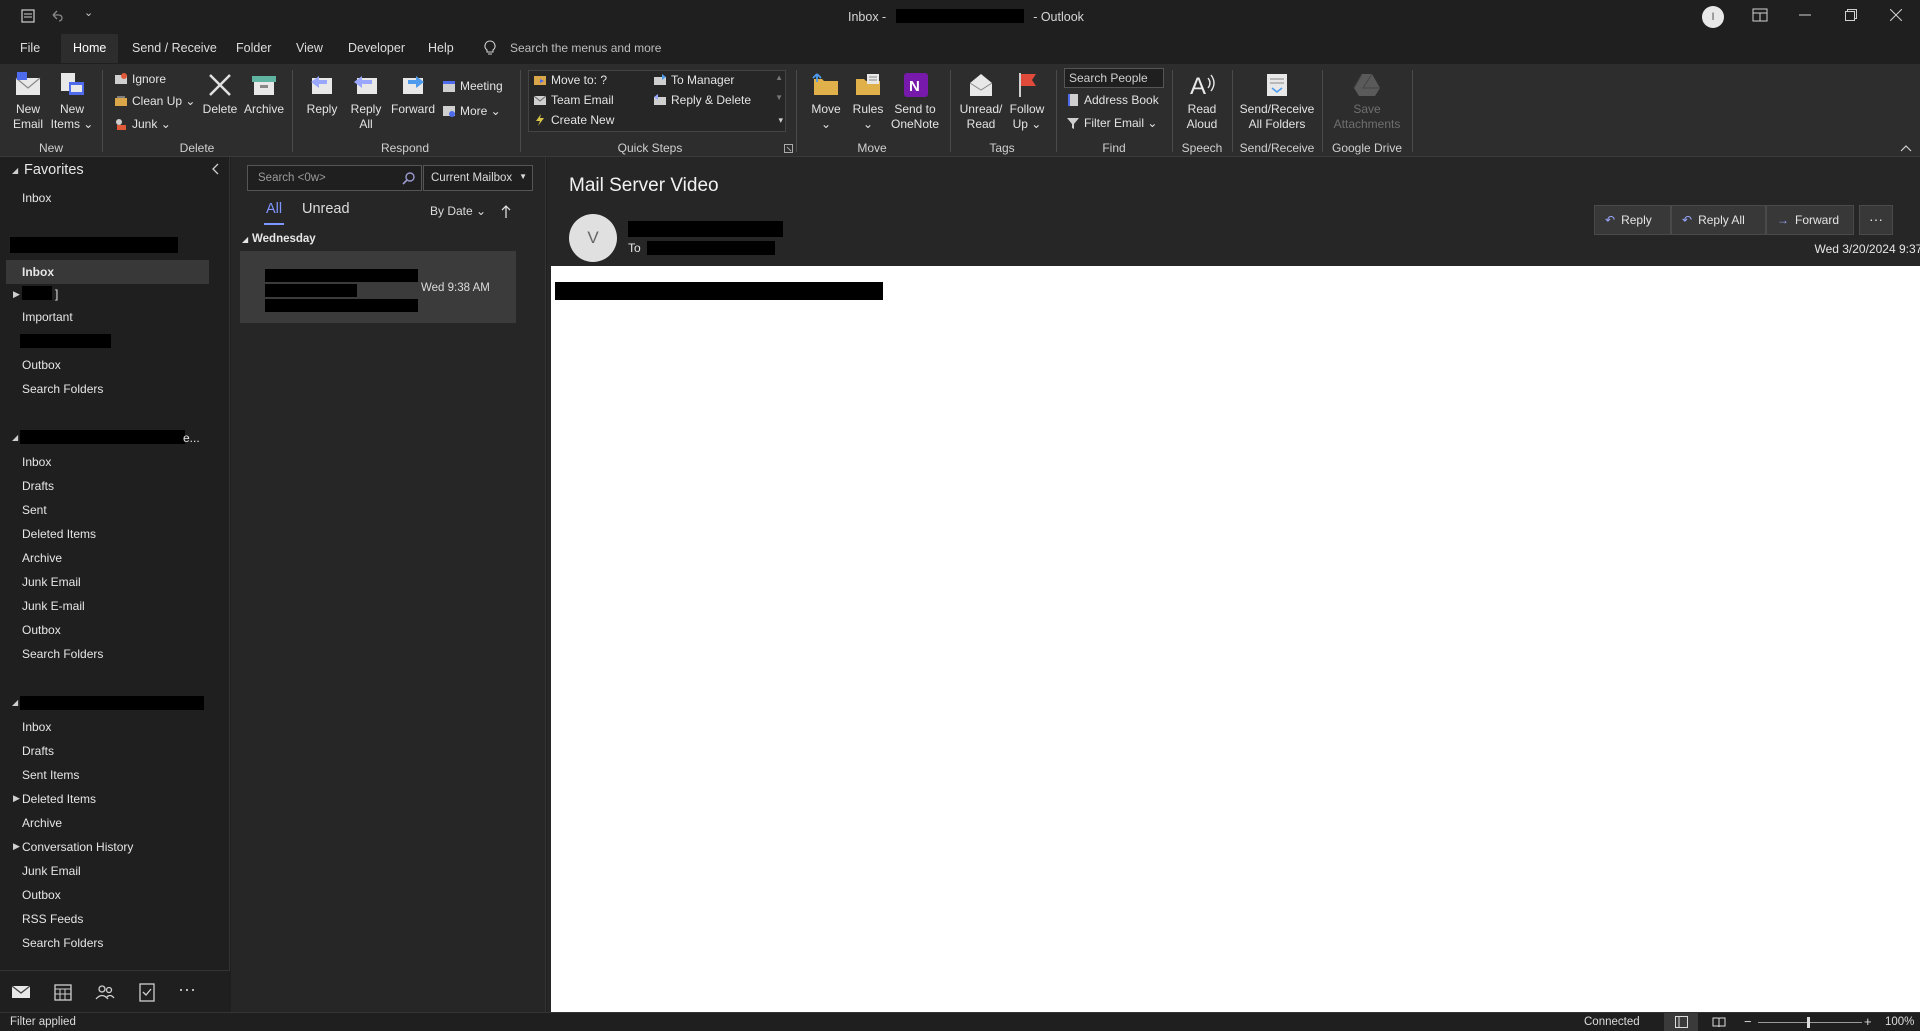 The image size is (1920, 1031). Describe the element at coordinates (41, 895) in the screenshot. I see `account3-outbox: Outbox` at that location.